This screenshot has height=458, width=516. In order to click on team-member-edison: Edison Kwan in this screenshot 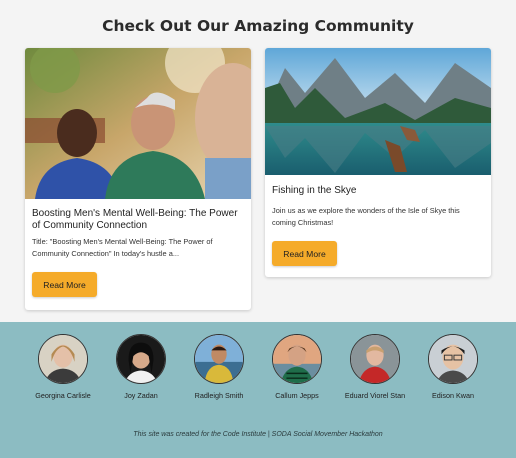, I will do `click(453, 367)`.